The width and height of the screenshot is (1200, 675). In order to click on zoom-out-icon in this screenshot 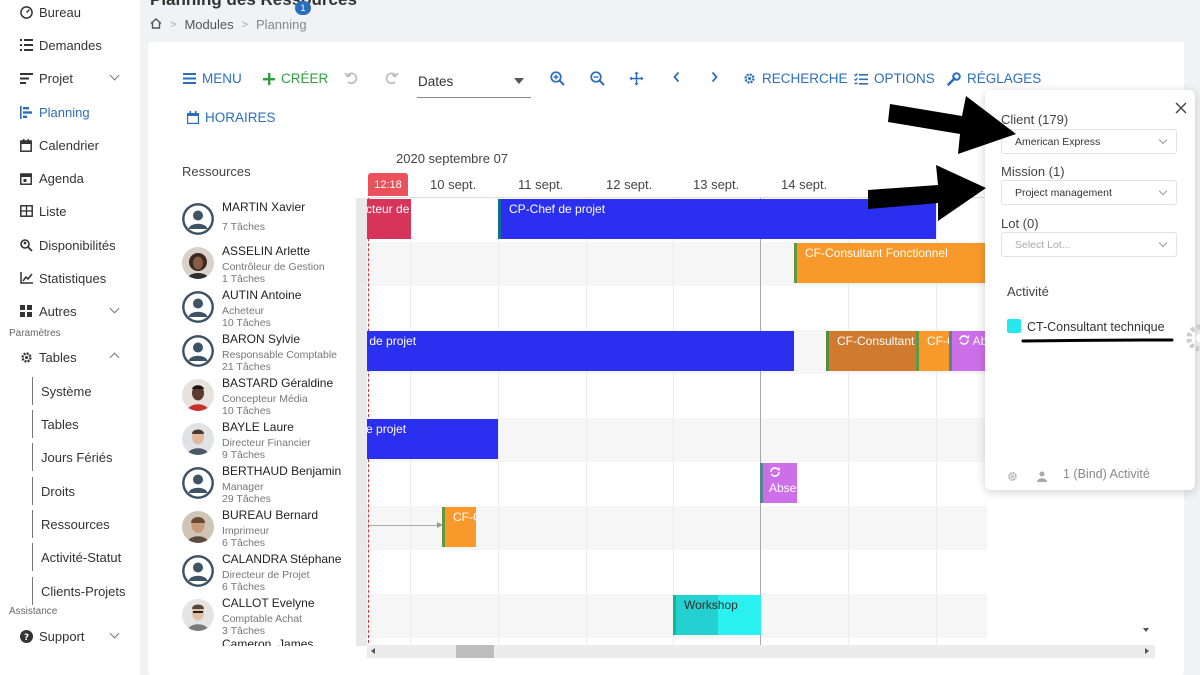, I will do `click(597, 78)`.